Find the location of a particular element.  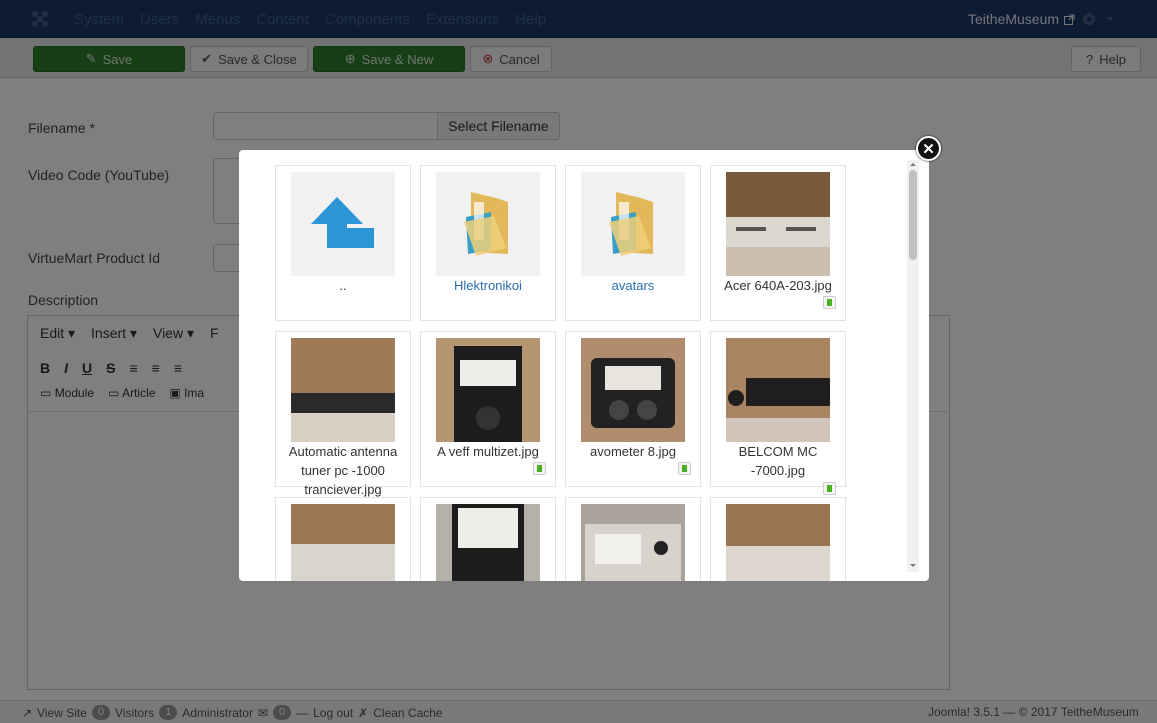

scroll-down-icon is located at coordinates (913, 565).